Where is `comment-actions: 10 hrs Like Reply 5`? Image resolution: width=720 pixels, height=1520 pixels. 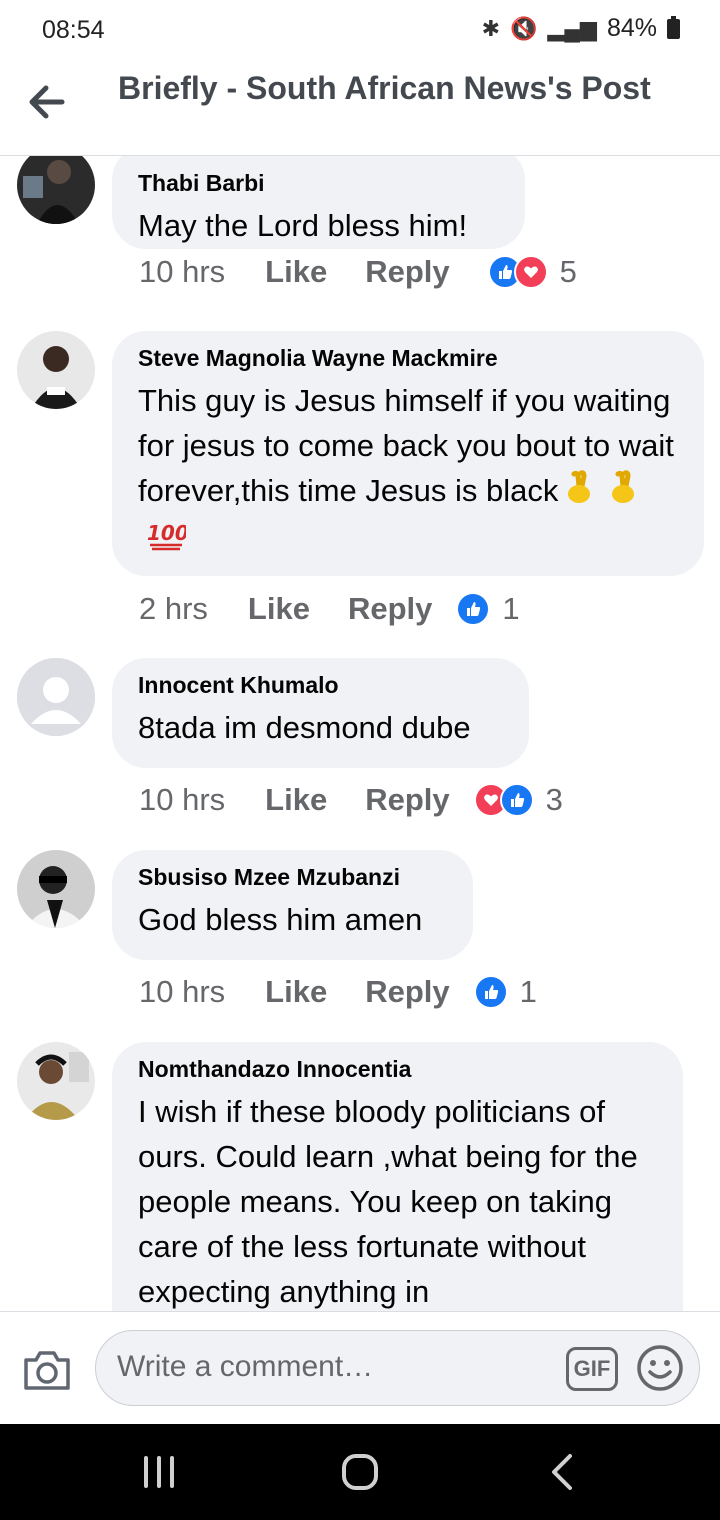 comment-actions: 10 hrs Like Reply 5 is located at coordinates (358, 272).